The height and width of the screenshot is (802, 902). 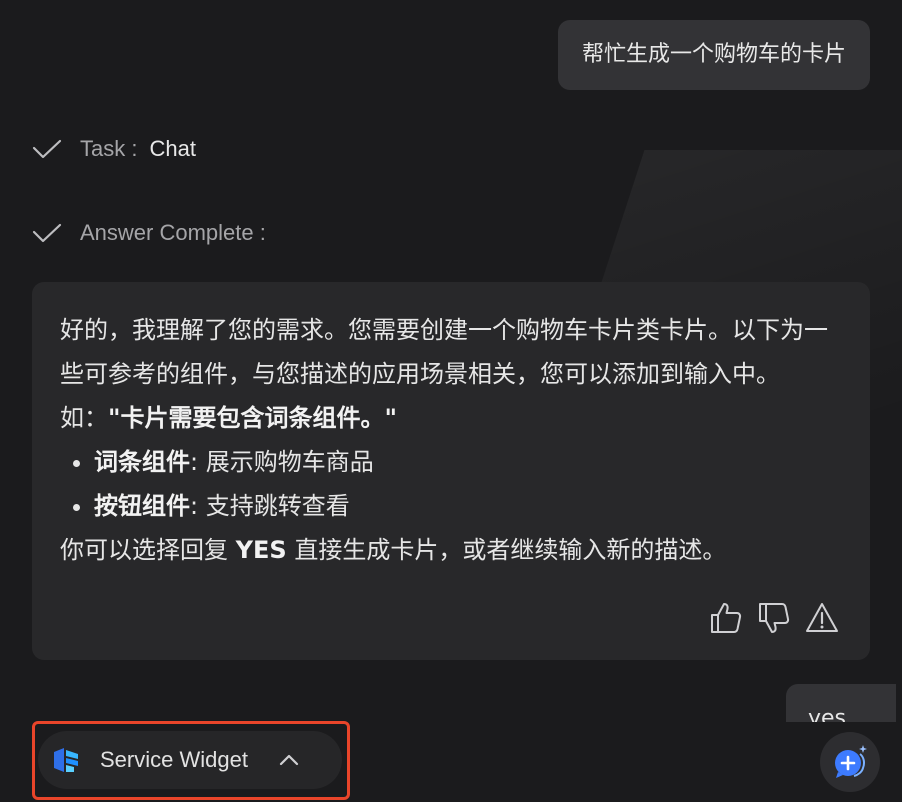 What do you see at coordinates (282, 462) in the screenshot?
I see `component-desc: : 展示购物车商品` at bounding box center [282, 462].